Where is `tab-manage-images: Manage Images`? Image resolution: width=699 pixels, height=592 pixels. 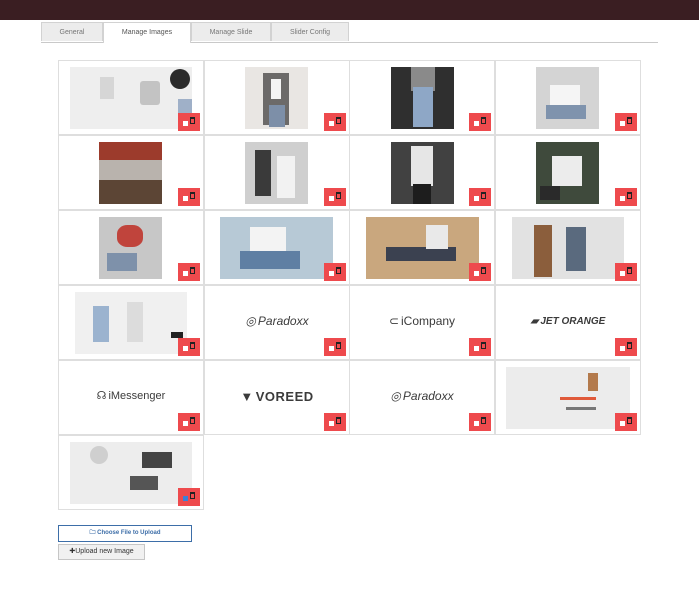 tab-manage-images: Manage Images is located at coordinates (147, 32).